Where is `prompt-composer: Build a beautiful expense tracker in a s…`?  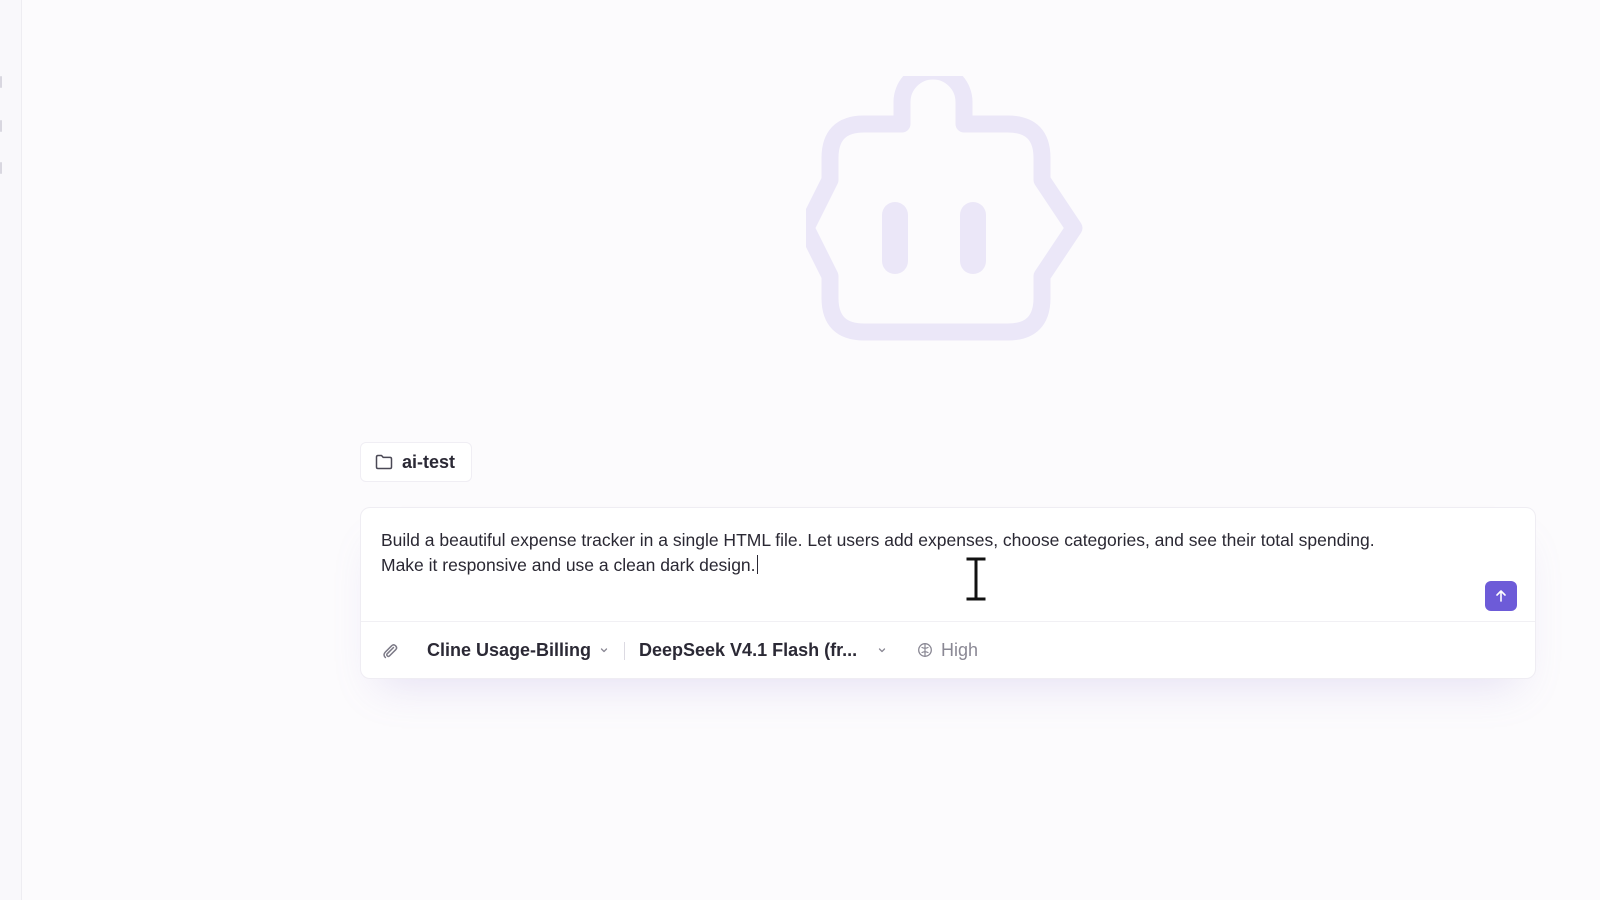 prompt-composer: Build a beautiful expense tracker in a s… is located at coordinates (948, 593).